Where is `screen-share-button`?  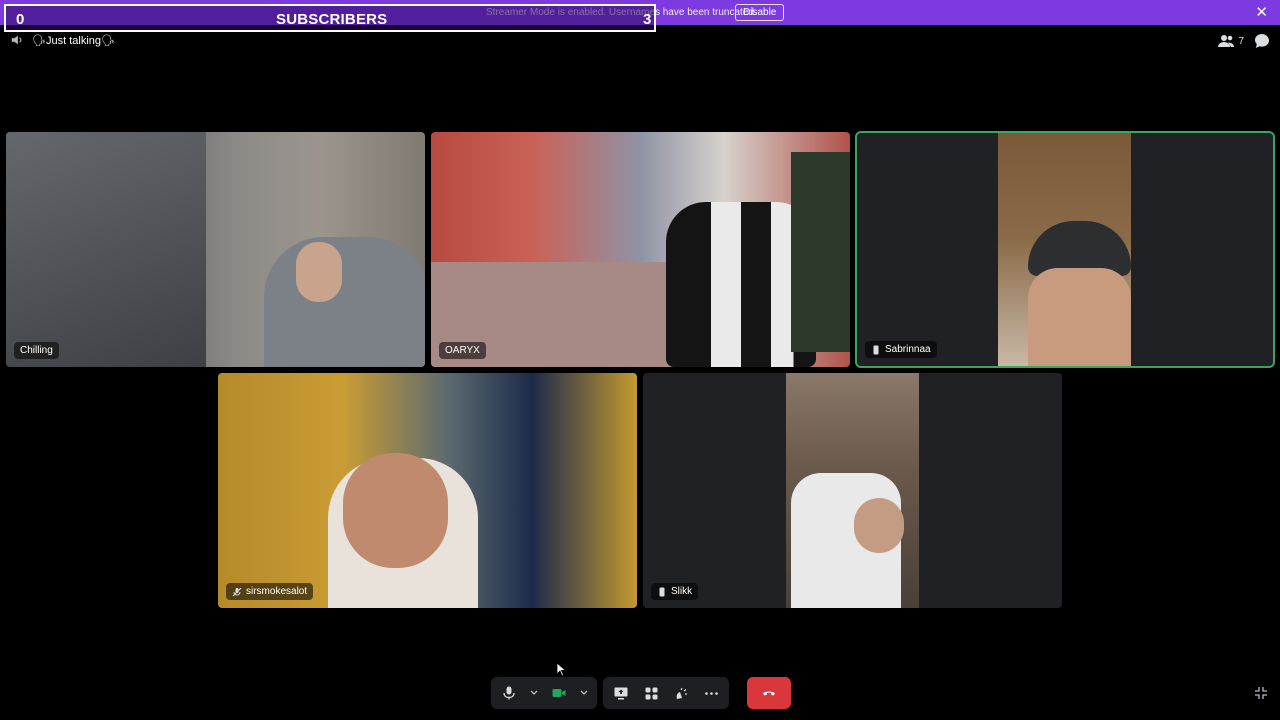 screen-share-button is located at coordinates (621, 693).